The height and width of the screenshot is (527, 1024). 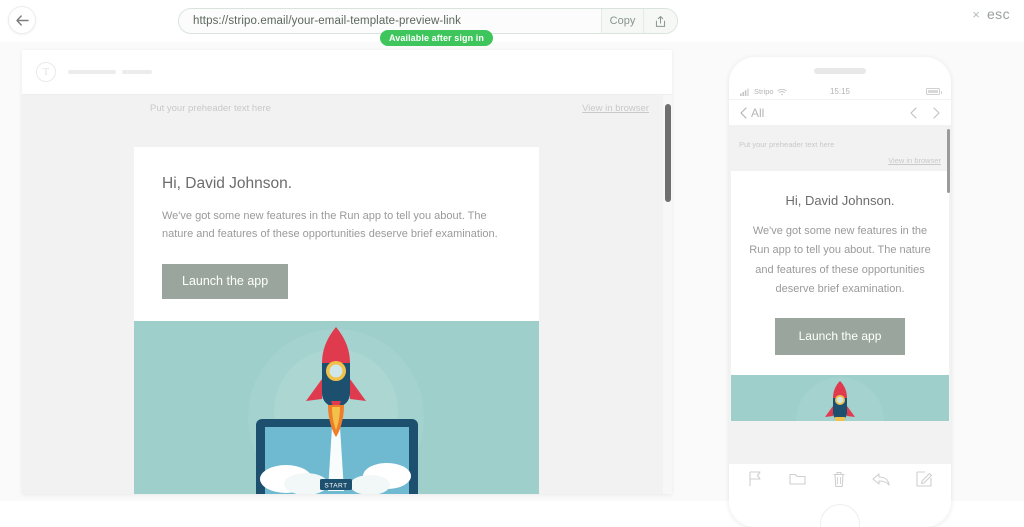 I want to click on close-preview-button: × esc, so click(x=991, y=14).